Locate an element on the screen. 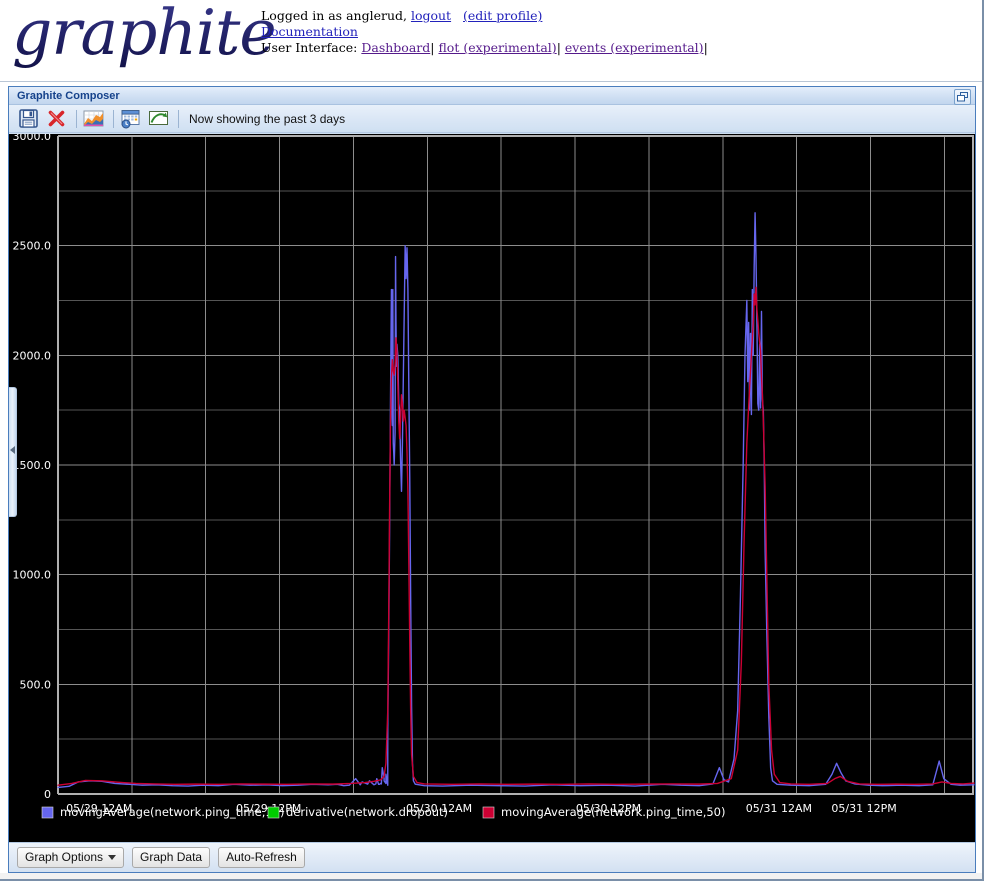 The height and width of the screenshot is (881, 984). legend-item: movingAverage(network.ping_time,50) is located at coordinates (604, 812).